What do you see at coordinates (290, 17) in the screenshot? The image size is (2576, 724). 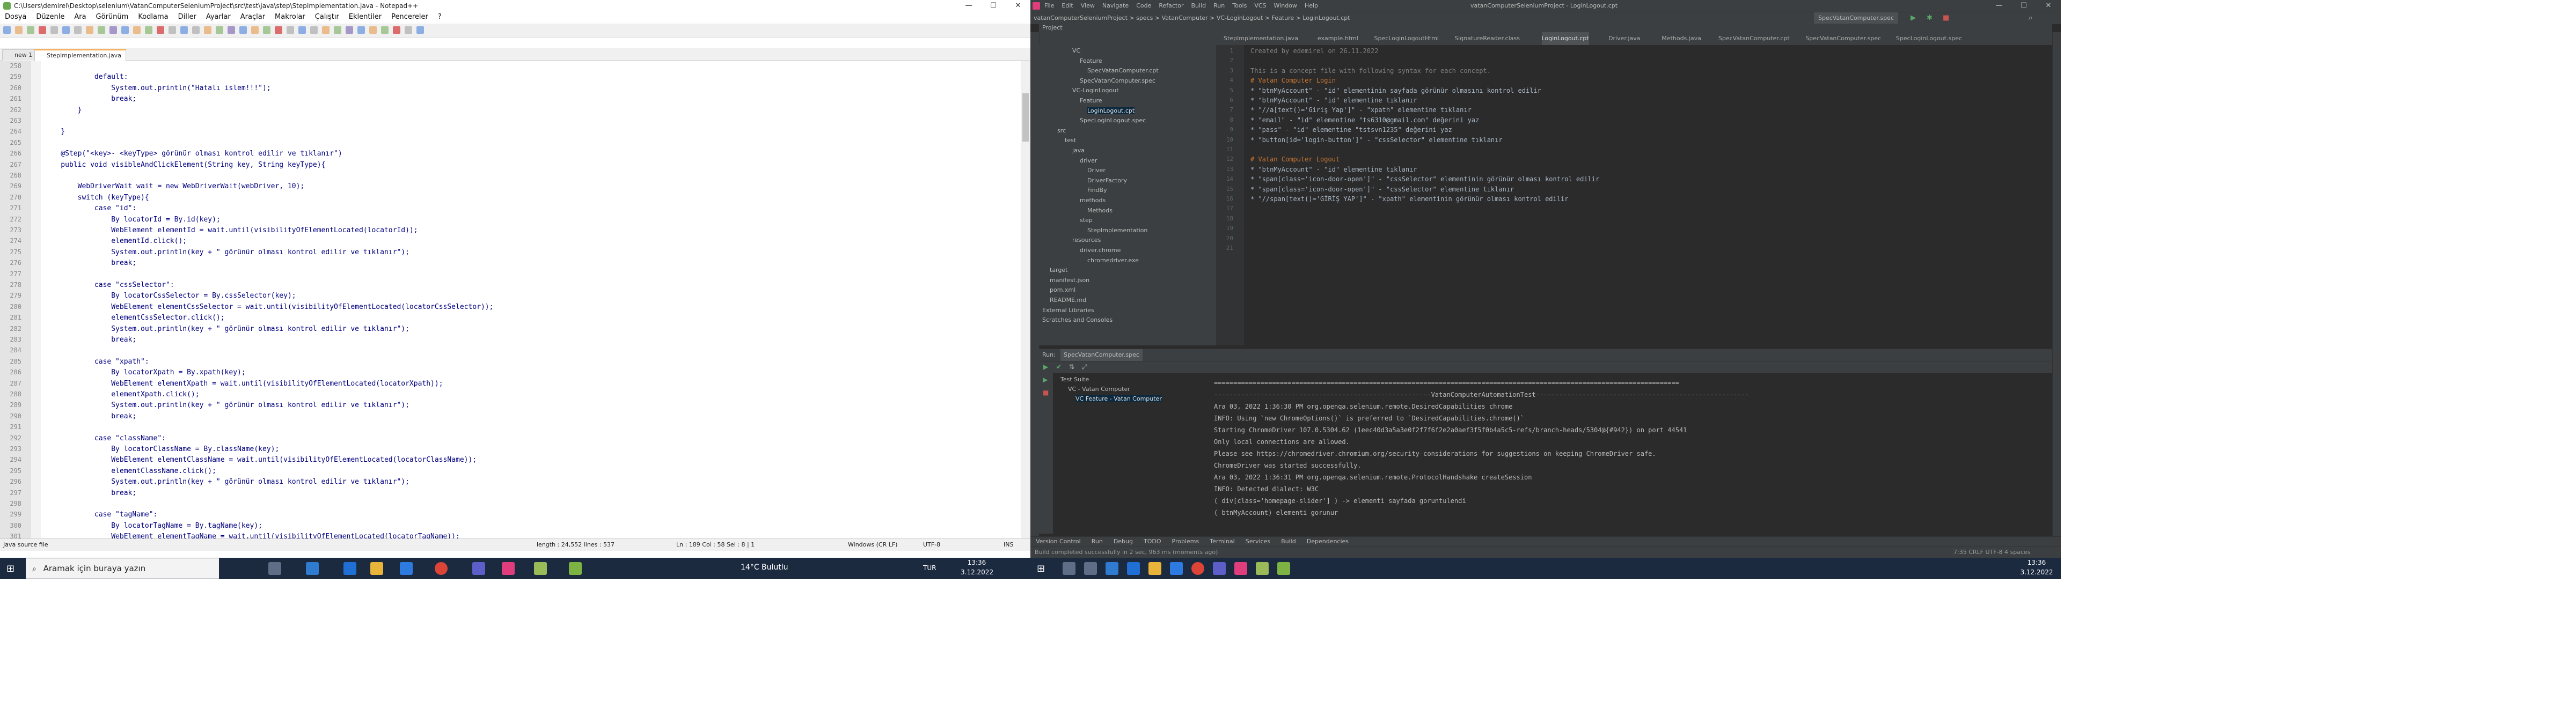 I see `menu-item: Makrolar` at bounding box center [290, 17].